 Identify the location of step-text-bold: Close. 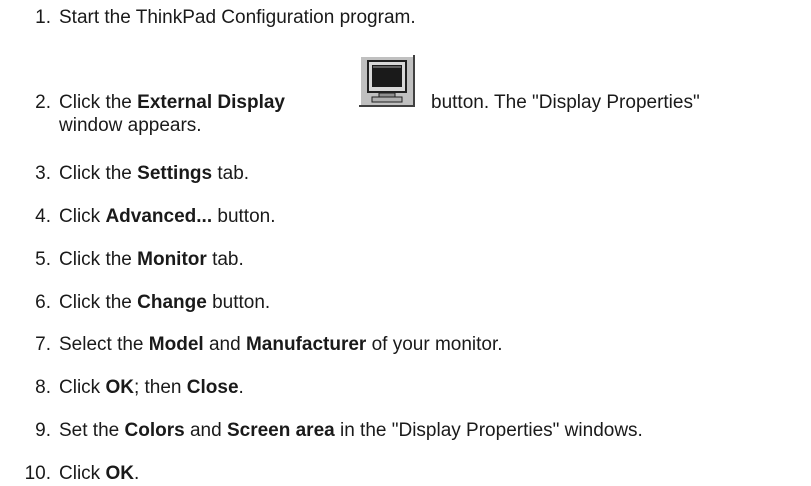
(212, 387).